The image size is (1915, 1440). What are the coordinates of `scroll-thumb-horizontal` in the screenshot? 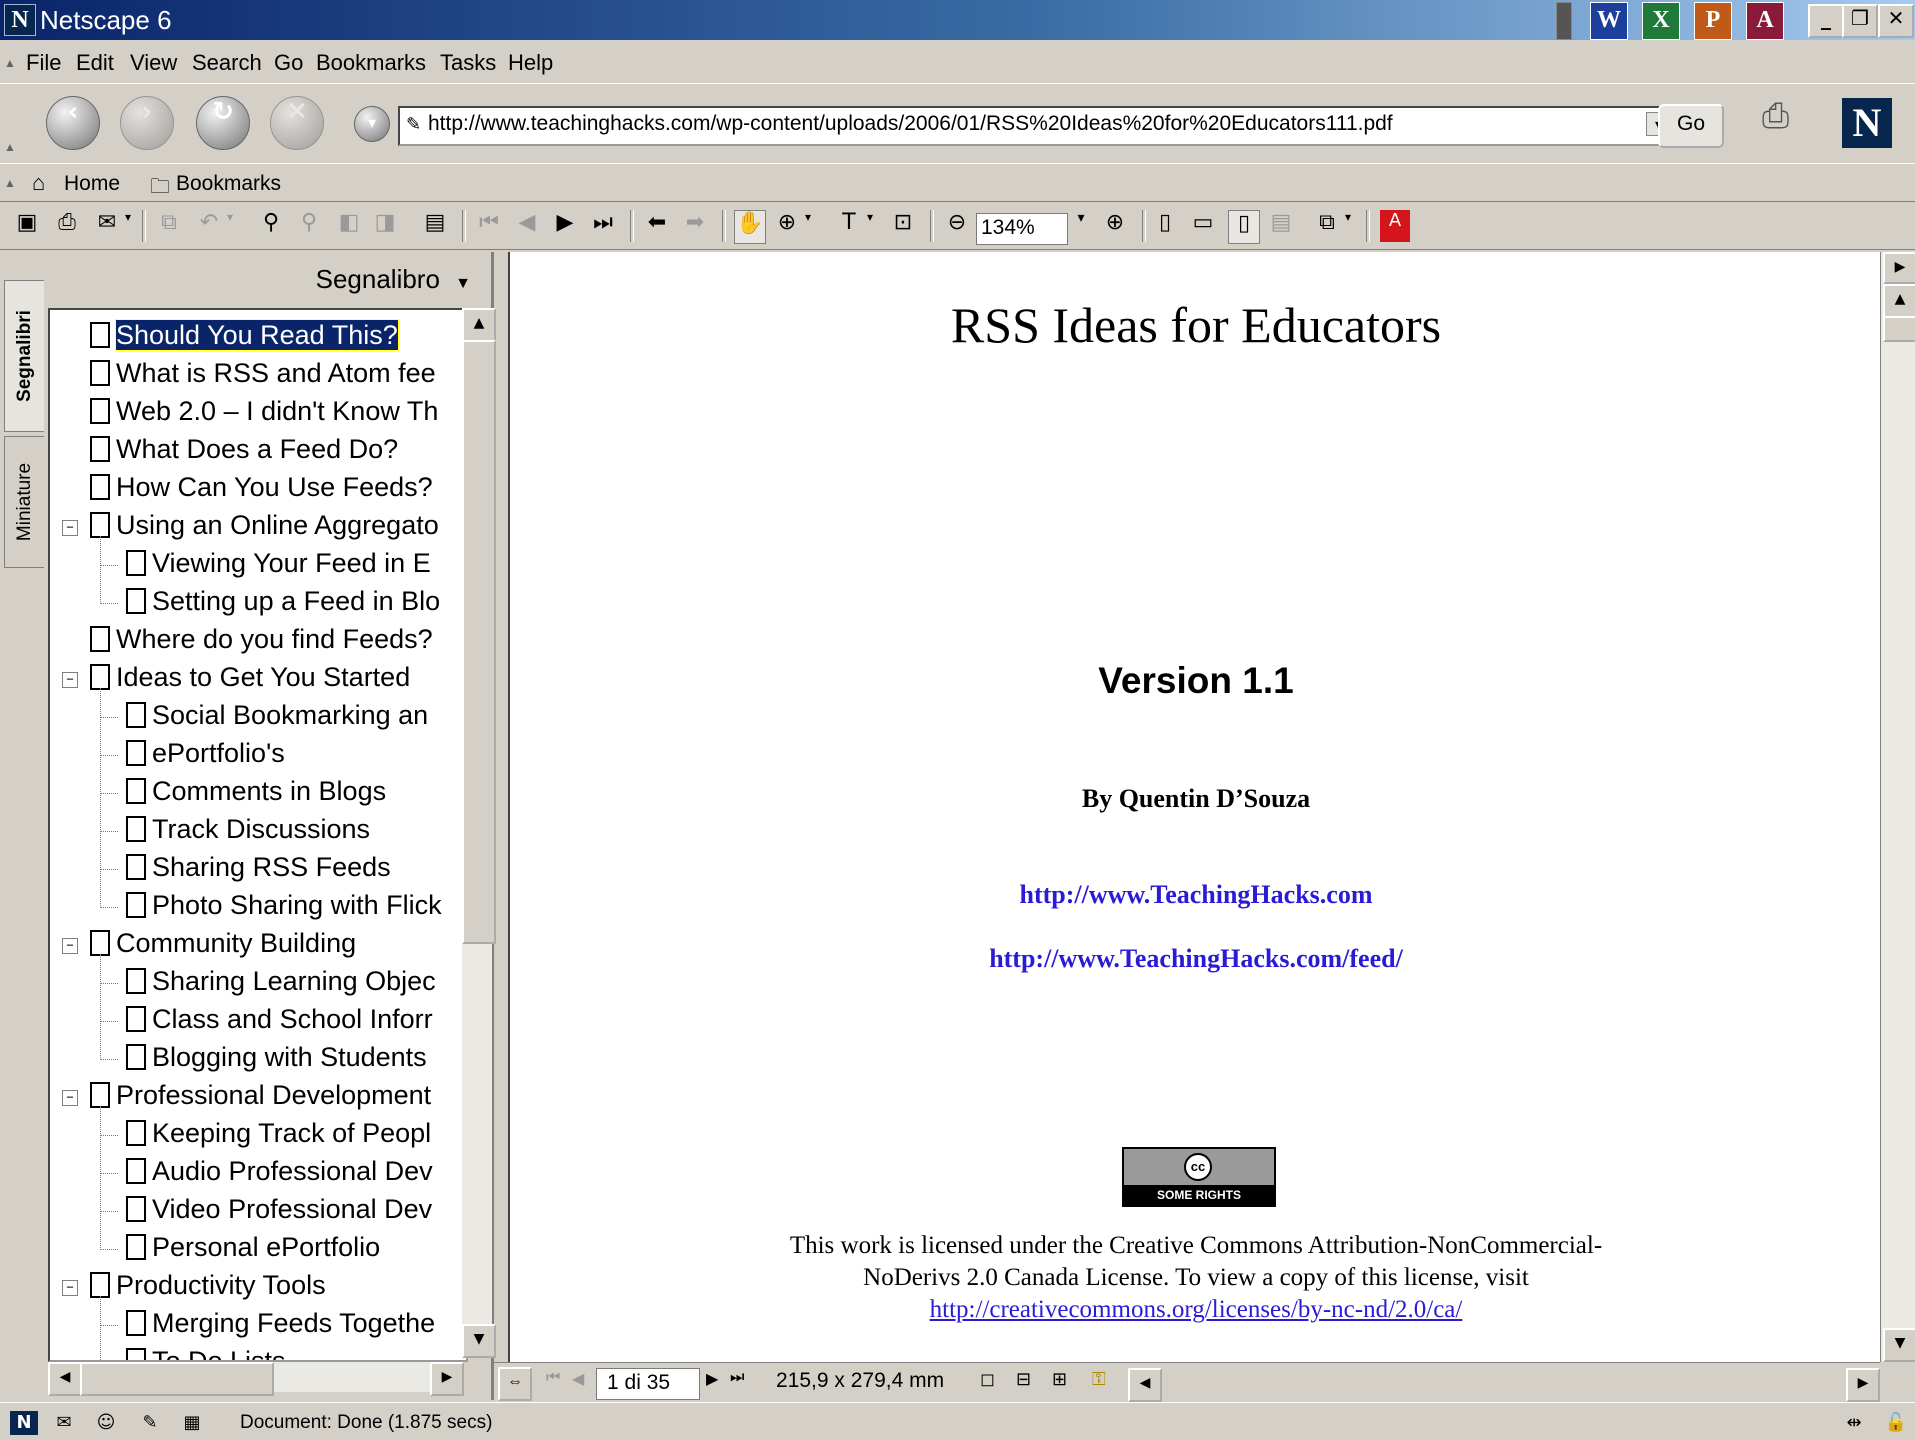 It's located at (177, 1379).